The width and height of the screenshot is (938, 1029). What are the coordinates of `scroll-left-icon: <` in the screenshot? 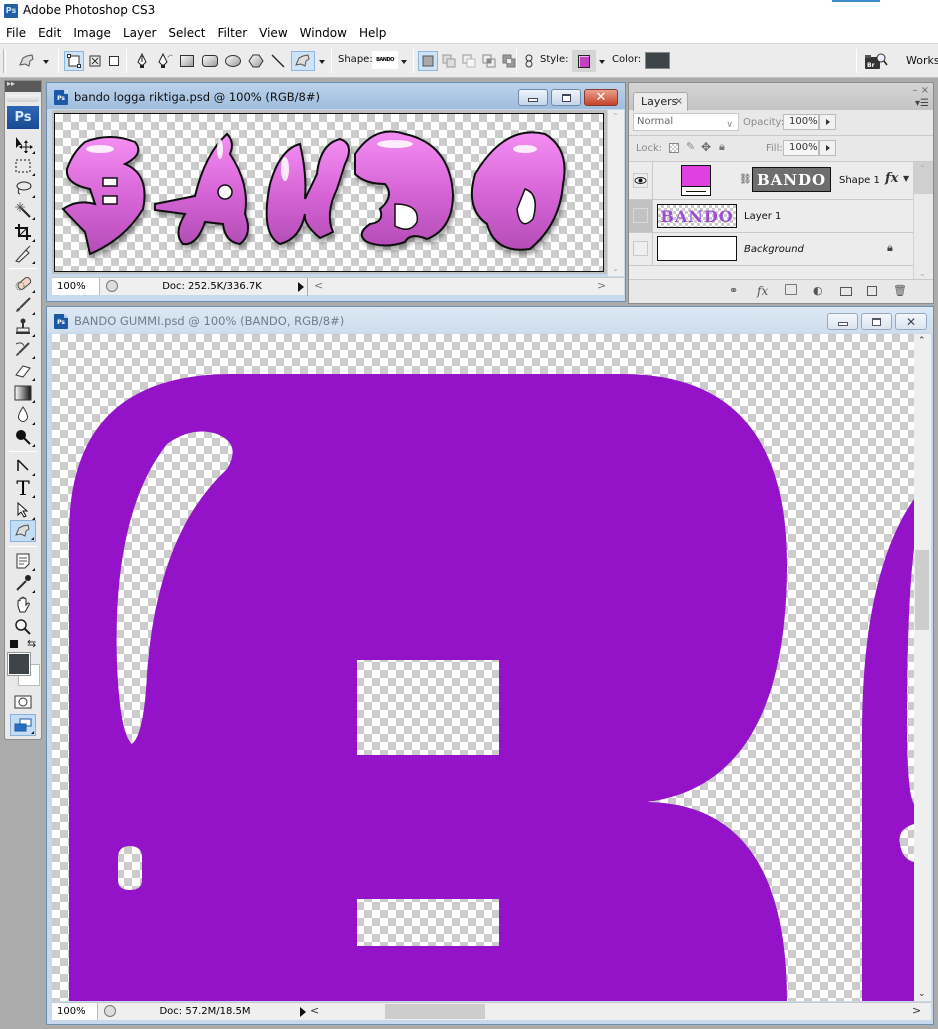 It's located at (318, 285).